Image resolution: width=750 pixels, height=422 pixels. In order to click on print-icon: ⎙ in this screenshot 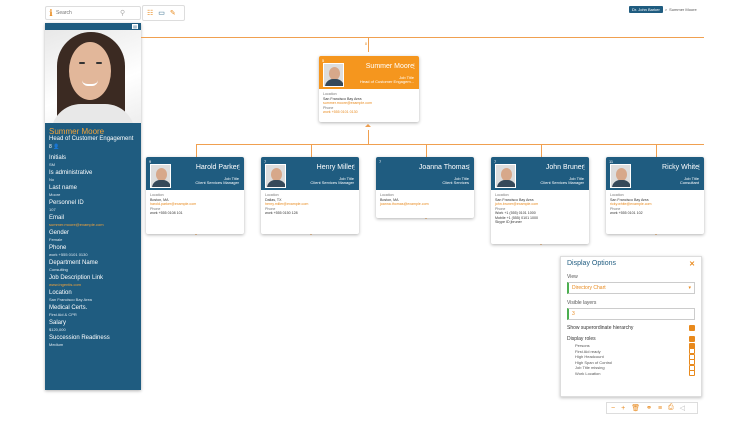, I will do `click(671, 408)`.